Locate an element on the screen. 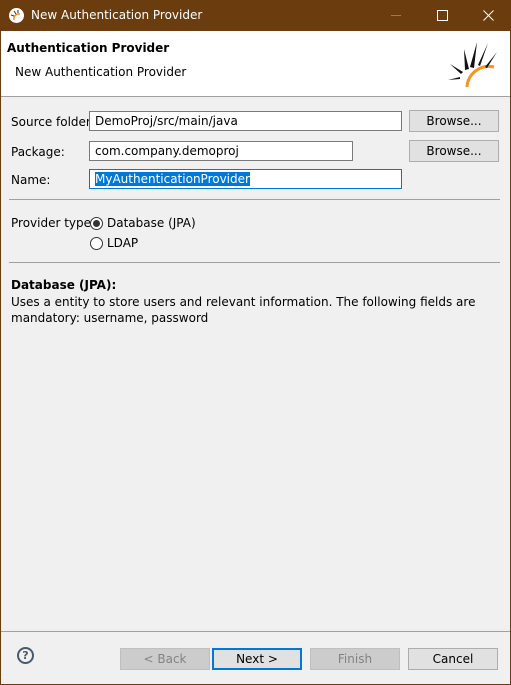  window-title: New Authentication Provider is located at coordinates (117, 15).